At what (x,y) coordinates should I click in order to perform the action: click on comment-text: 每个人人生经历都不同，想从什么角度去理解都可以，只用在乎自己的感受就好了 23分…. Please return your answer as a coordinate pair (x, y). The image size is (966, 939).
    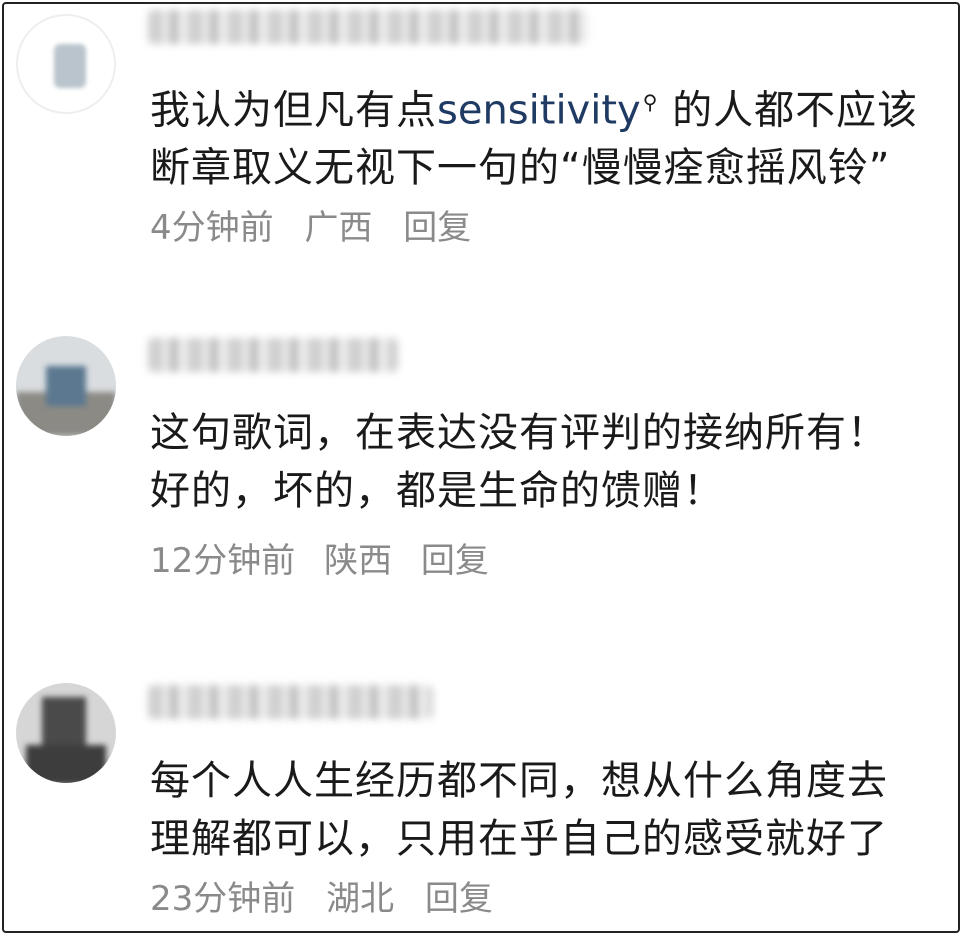
    Looking at the image, I should click on (535, 840).